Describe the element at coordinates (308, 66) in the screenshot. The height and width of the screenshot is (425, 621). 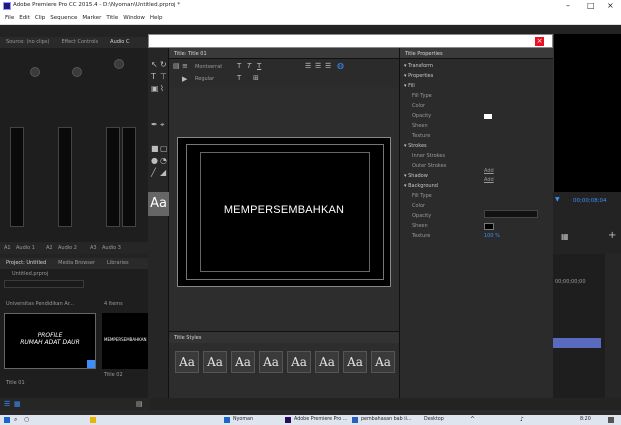
I see `align-left-icon: ☰` at that location.